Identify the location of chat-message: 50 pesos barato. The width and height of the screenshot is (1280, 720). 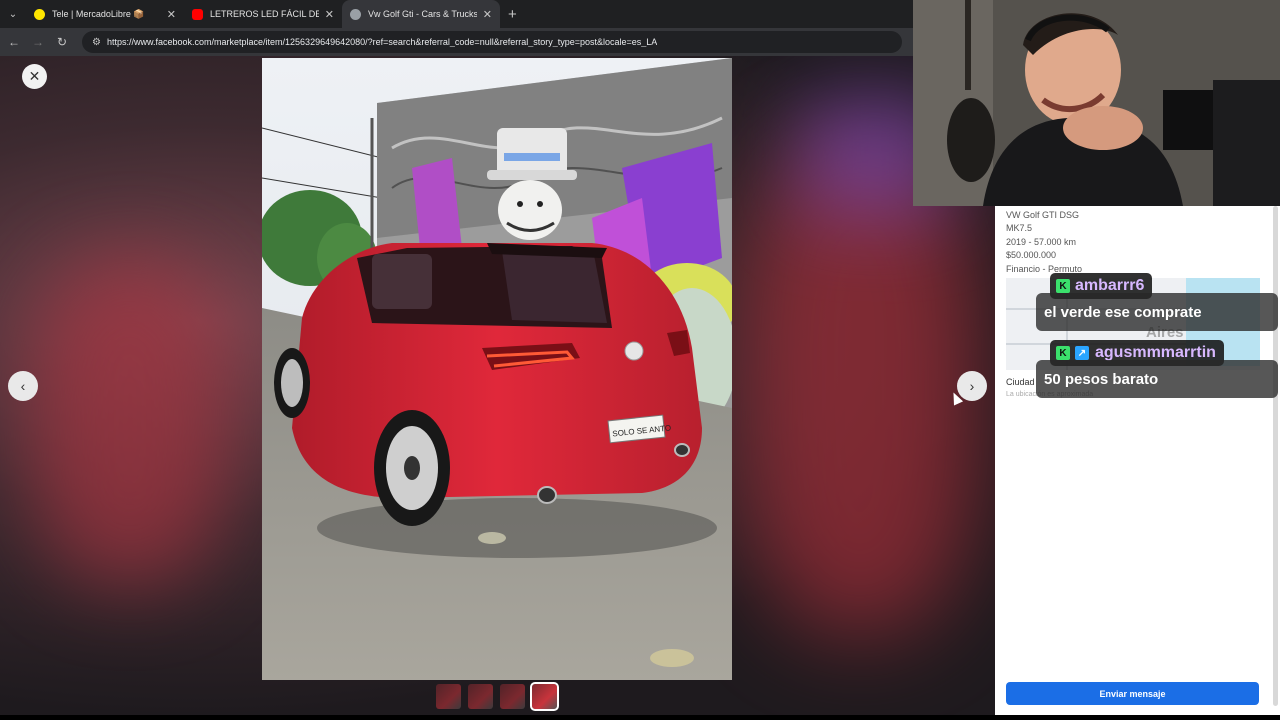
(1157, 379).